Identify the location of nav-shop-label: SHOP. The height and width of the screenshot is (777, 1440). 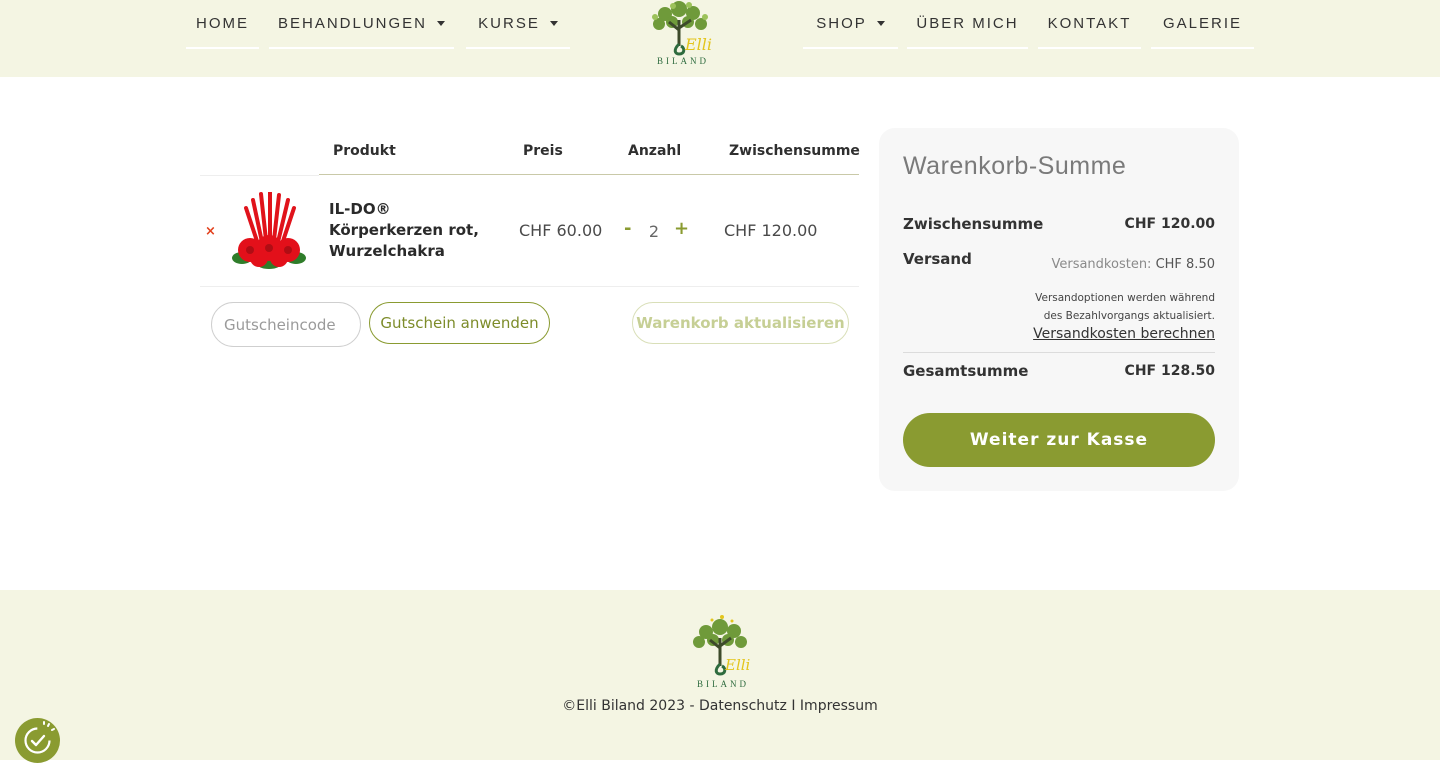
(841, 23).